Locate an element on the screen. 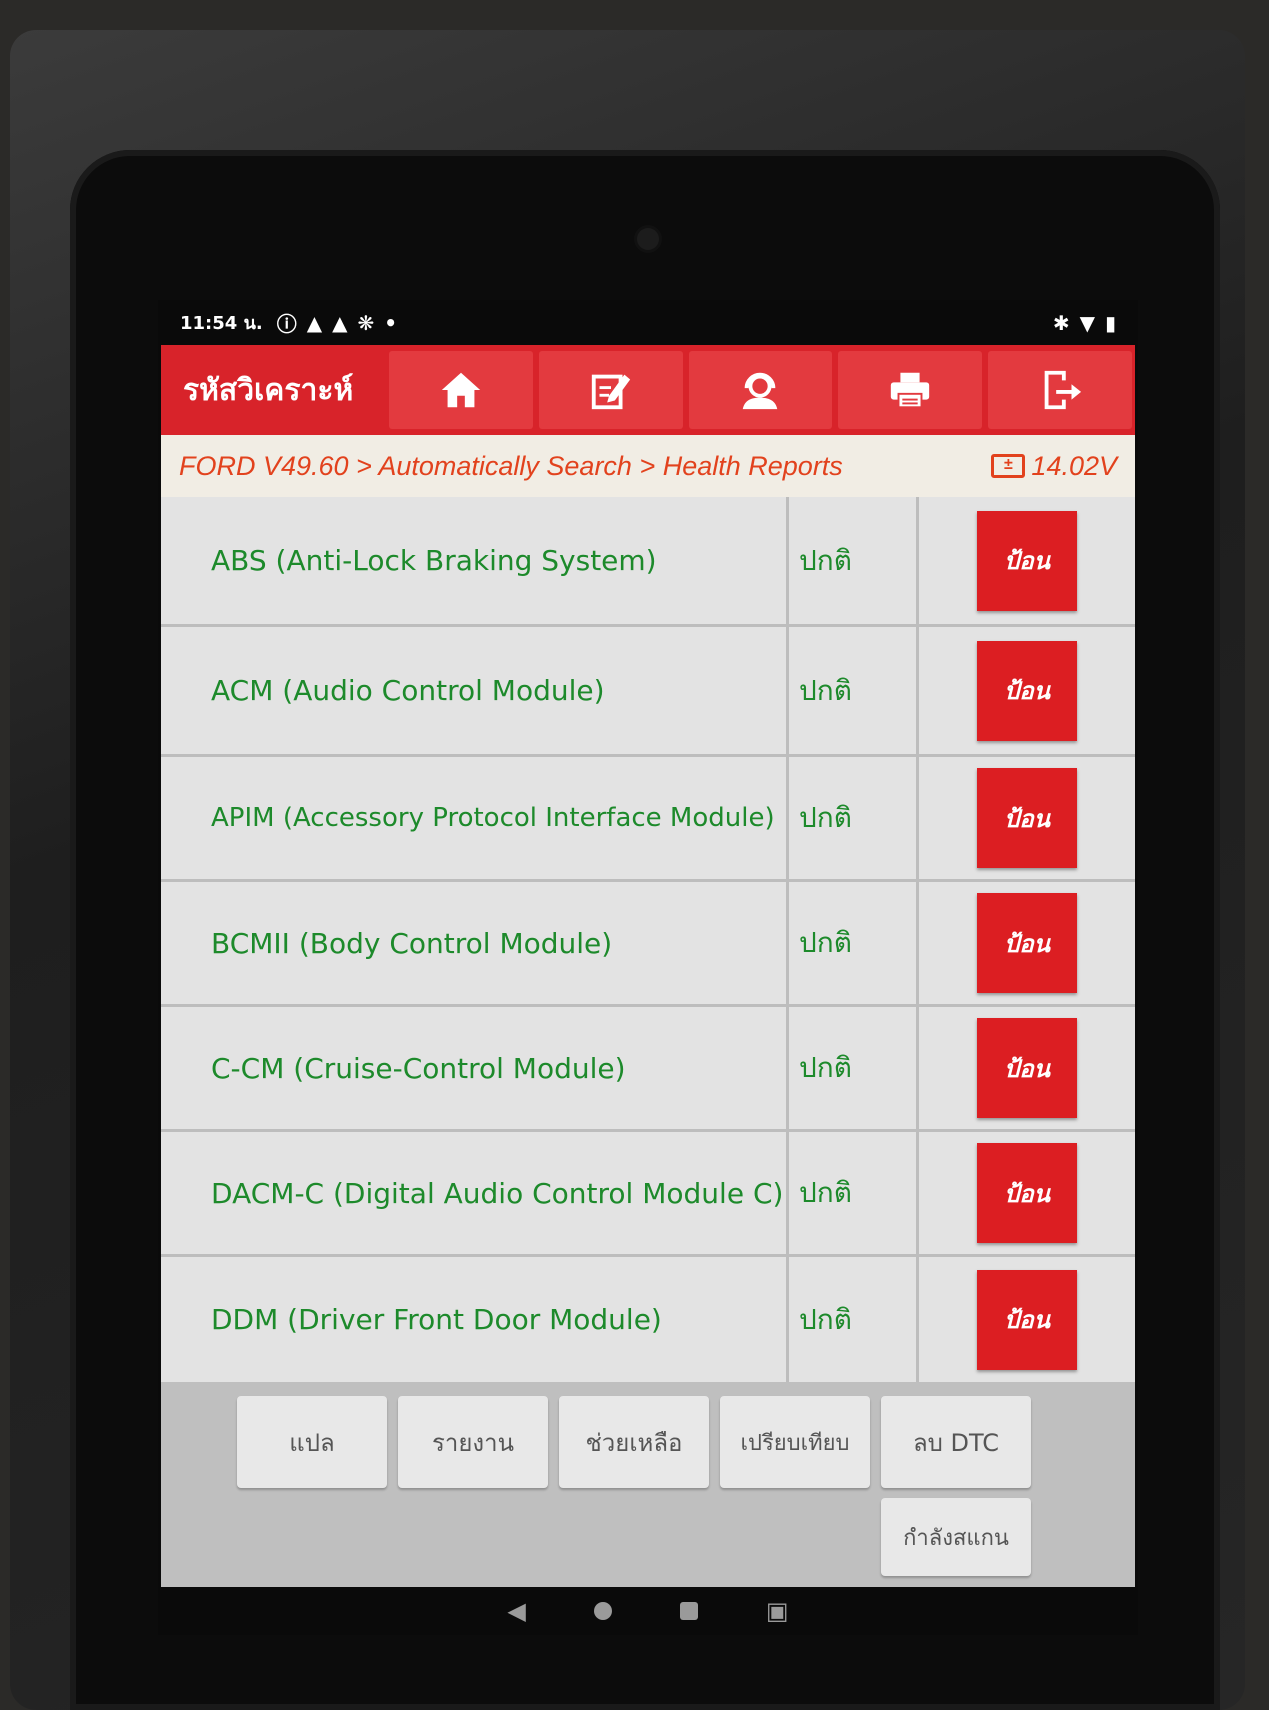  support-icon is located at coordinates (760, 391).